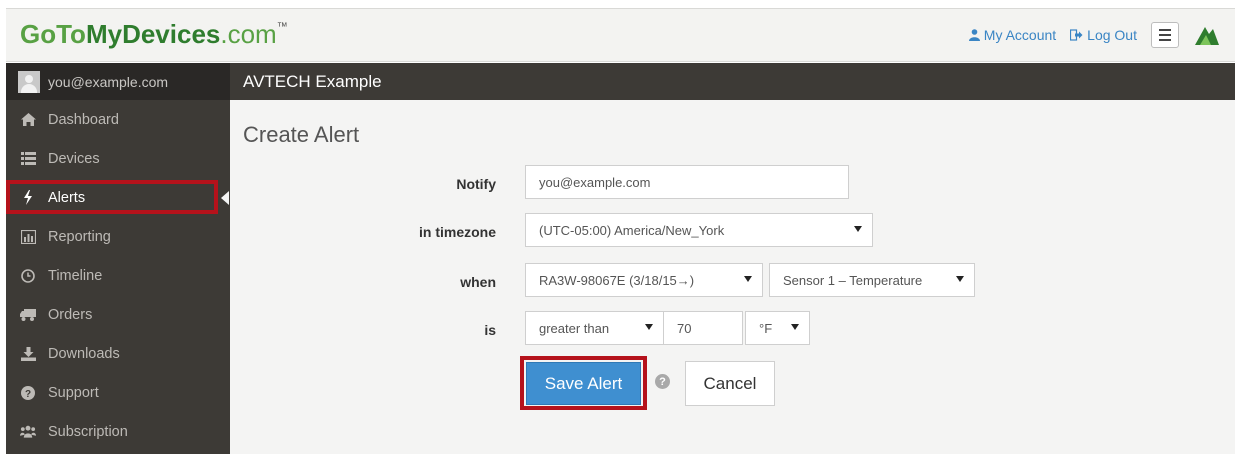 Image resolution: width=1243 pixels, height=454 pixels. What do you see at coordinates (118, 236) in the screenshot?
I see `sidebar-item-reporting: Reporting` at bounding box center [118, 236].